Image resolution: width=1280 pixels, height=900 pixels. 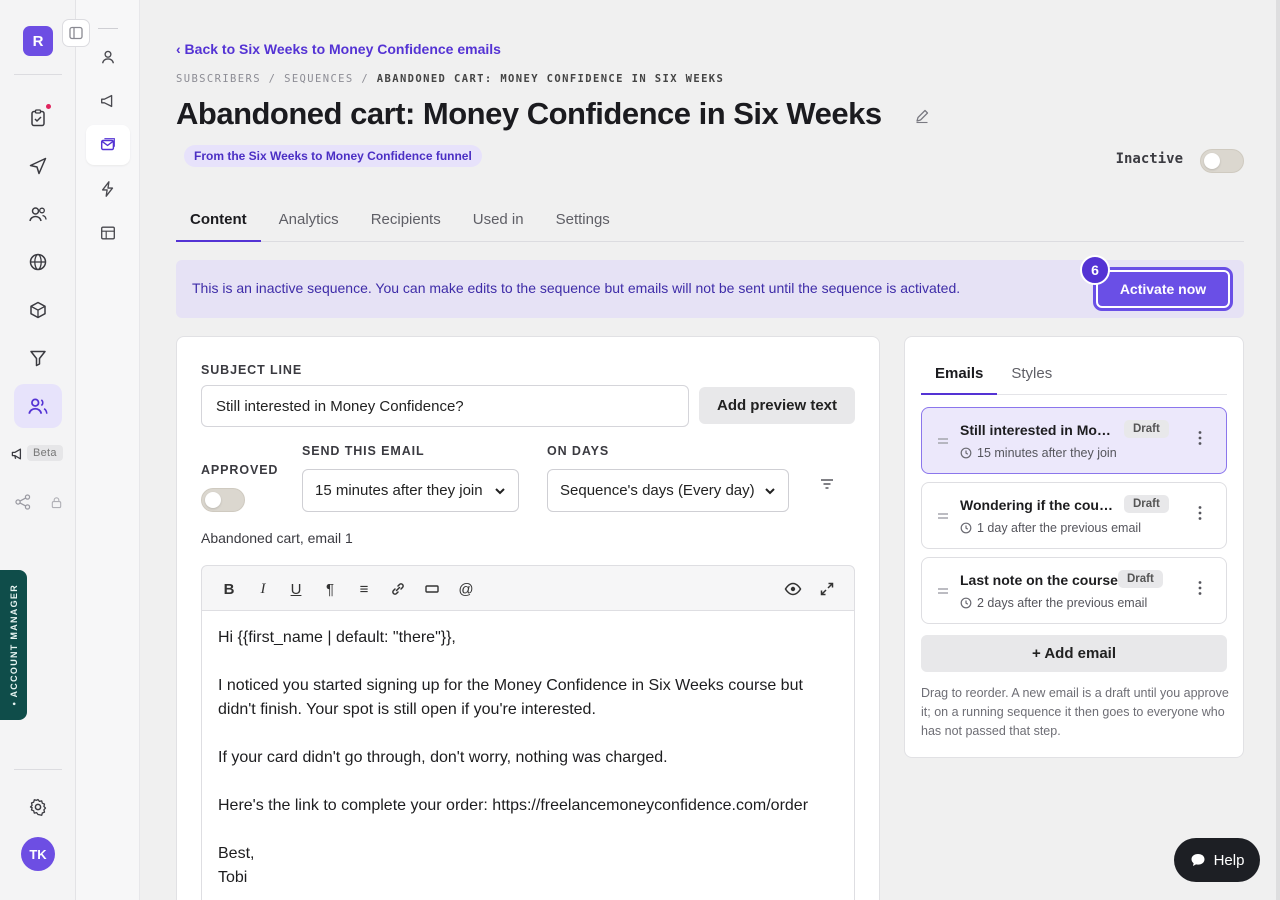 I want to click on link-icon, so click(x=398, y=589).